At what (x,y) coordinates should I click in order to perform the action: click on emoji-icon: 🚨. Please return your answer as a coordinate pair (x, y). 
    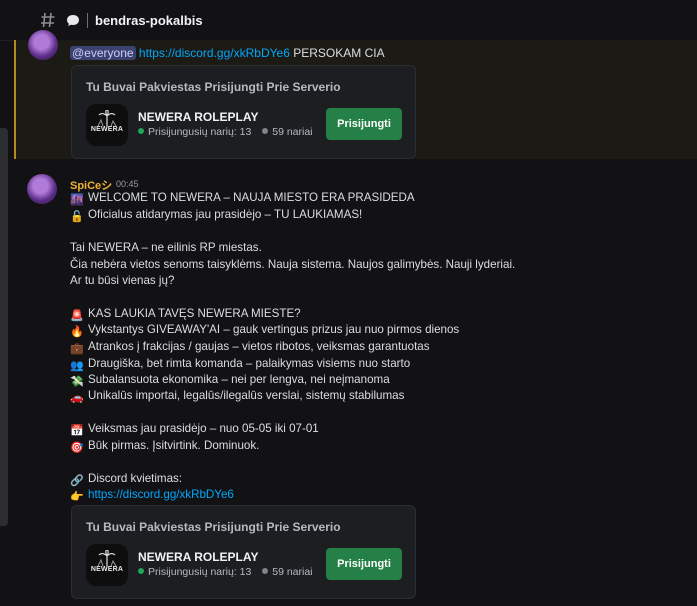
    Looking at the image, I should click on (77, 316).